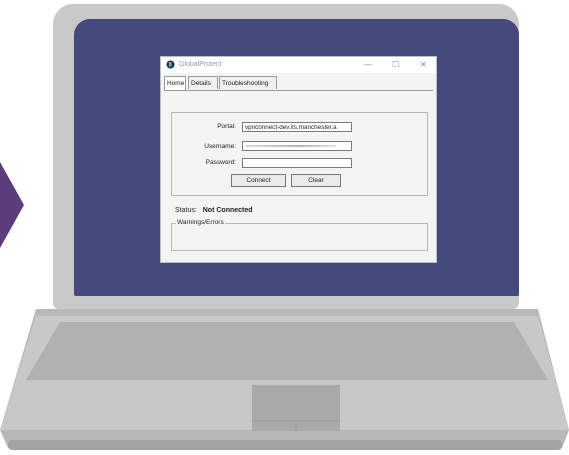  I want to click on title-bar: GlobalProtect — ☐ ✕, so click(298, 65).